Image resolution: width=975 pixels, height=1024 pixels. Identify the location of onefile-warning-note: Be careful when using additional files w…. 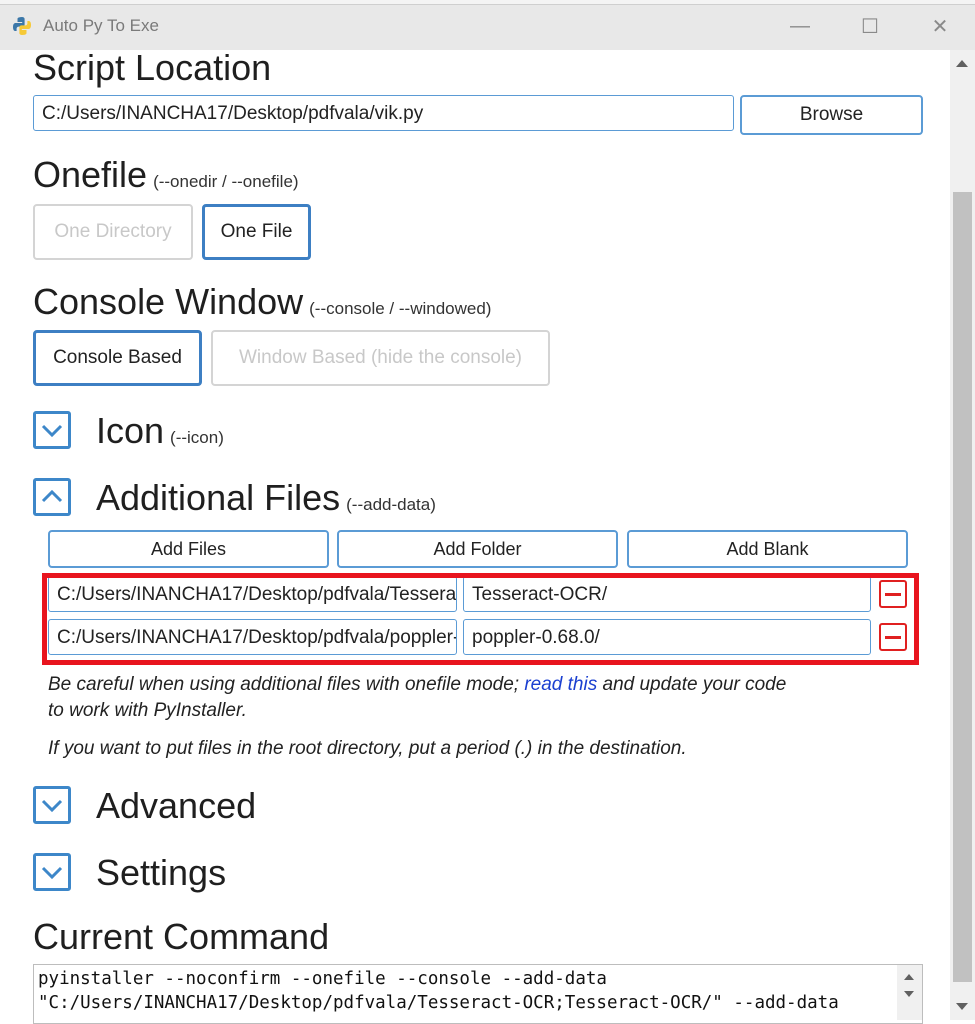
(417, 685).